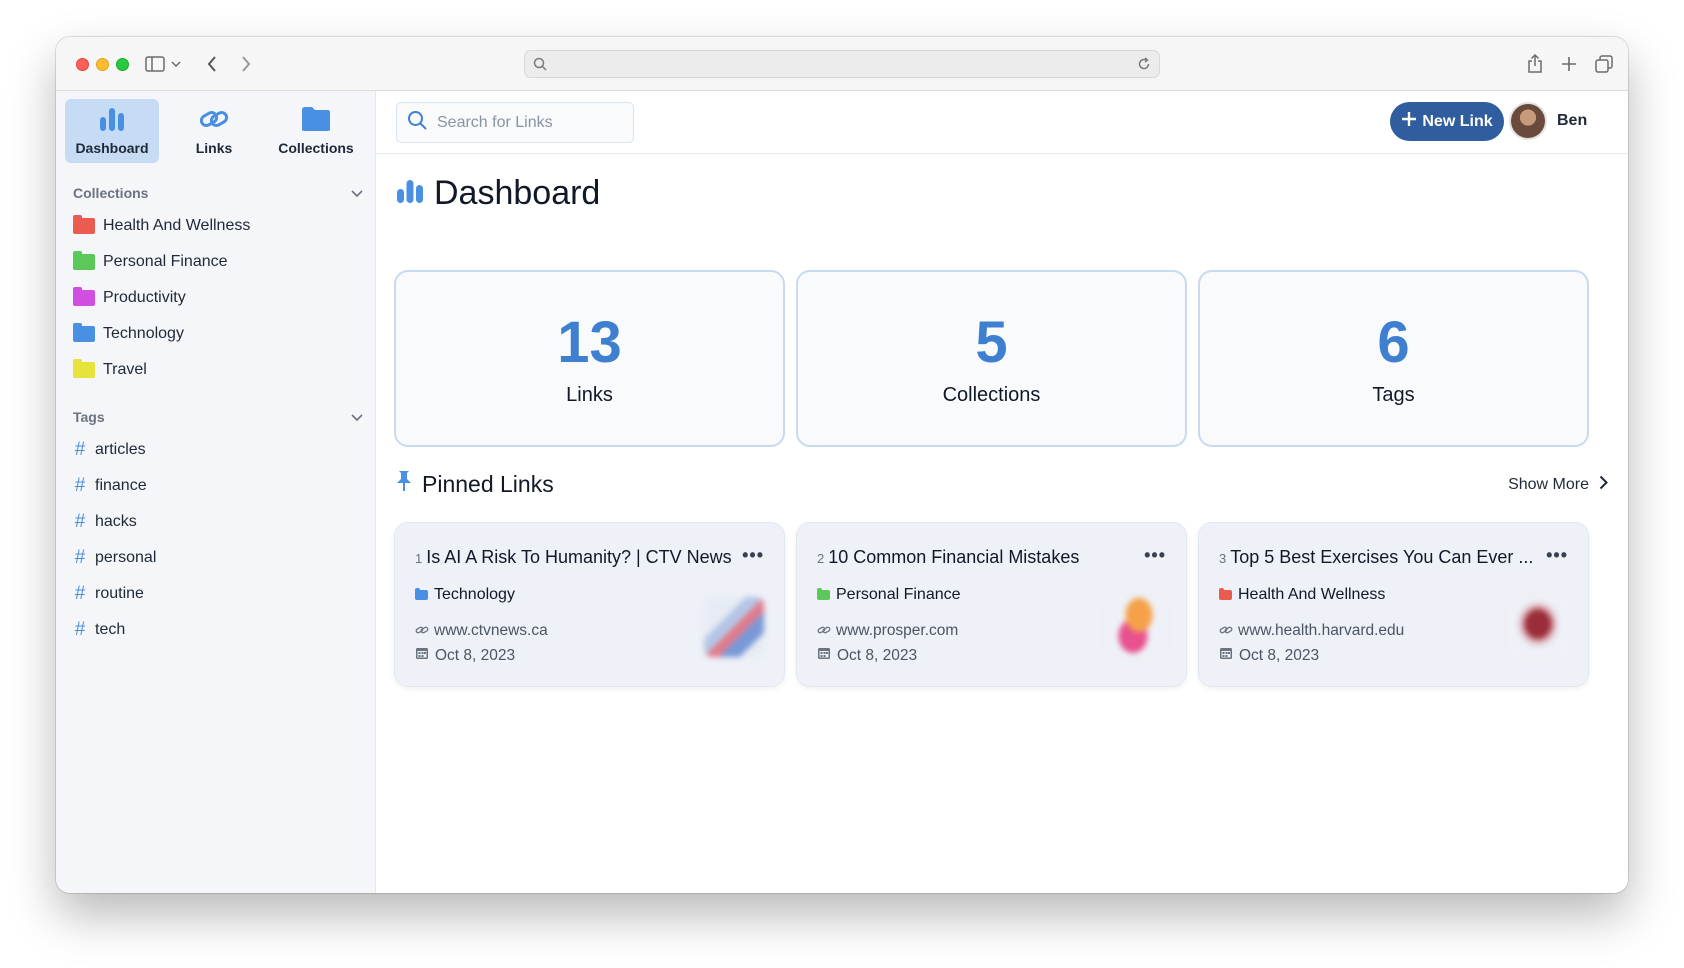  Describe the element at coordinates (515, 122) in the screenshot. I see `search-input: Search for Links` at that location.